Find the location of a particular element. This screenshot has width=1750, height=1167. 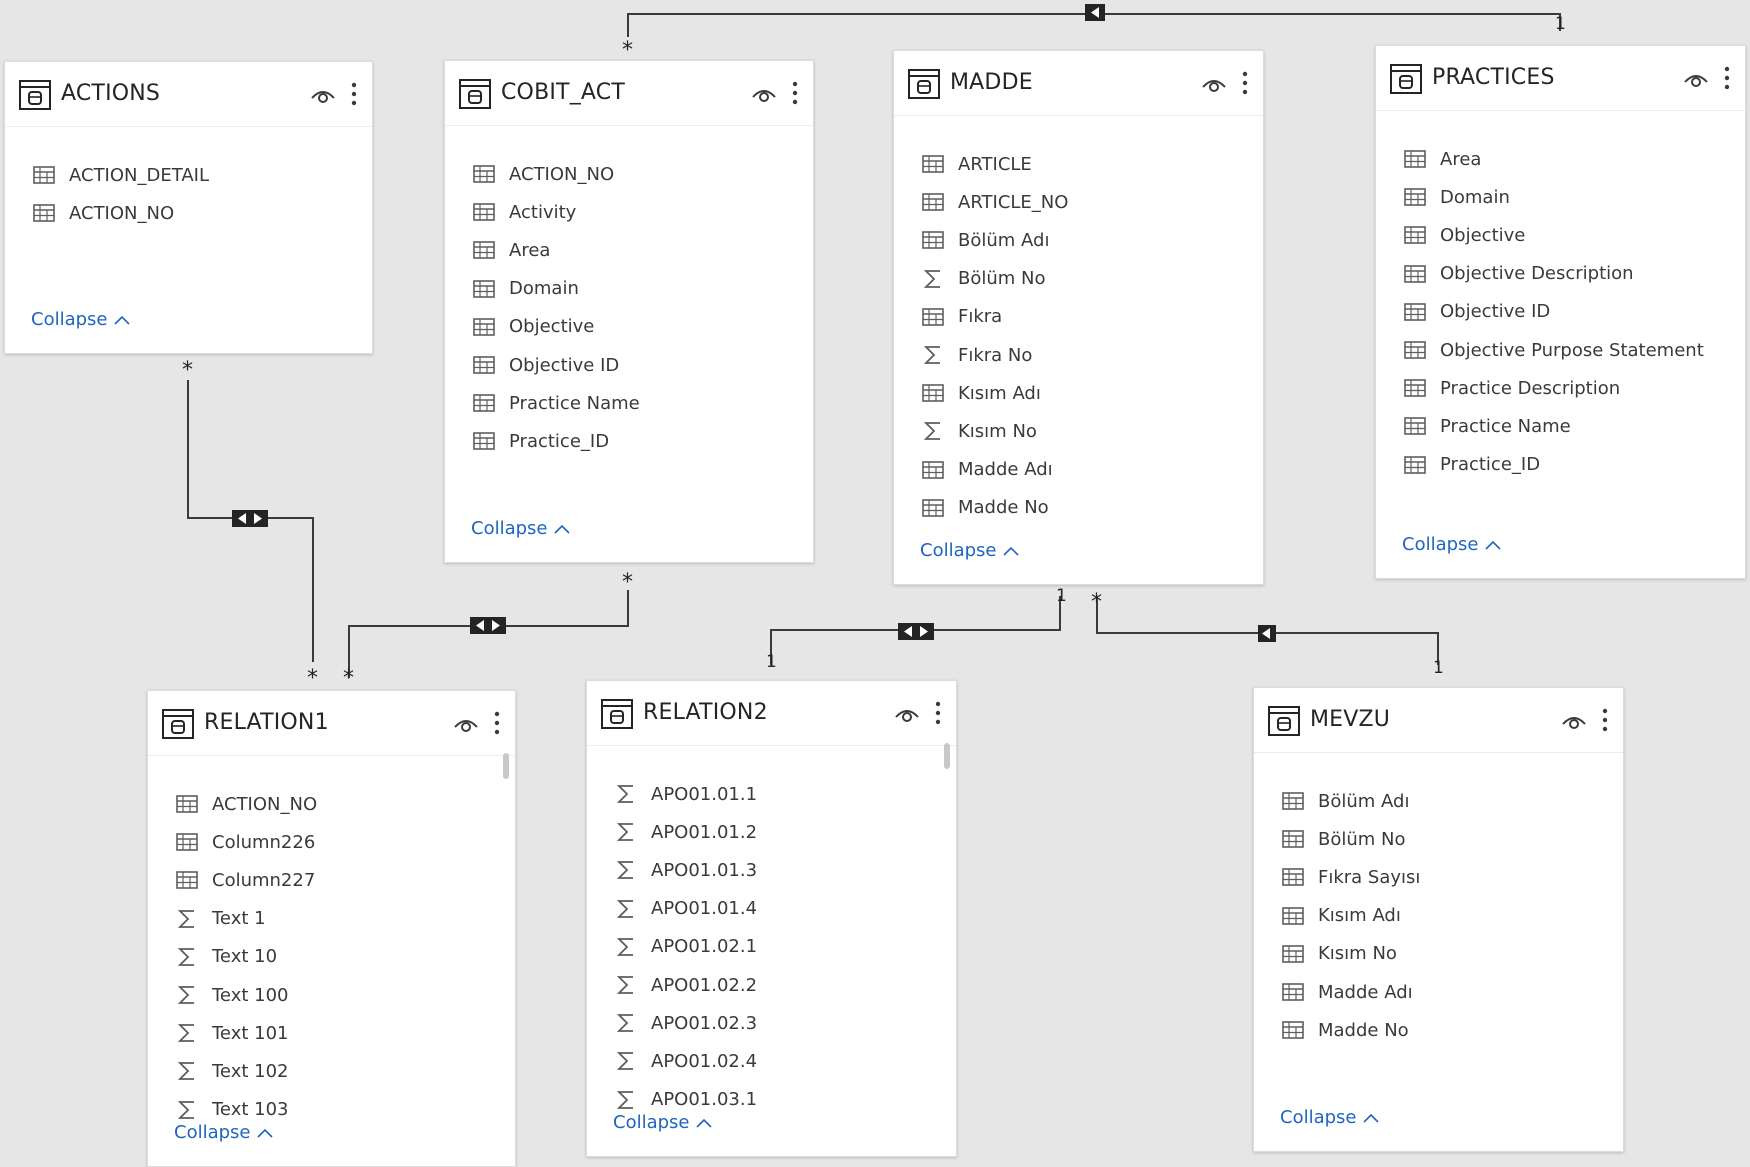

field-row: APO01.02.1 is located at coordinates (780, 947).